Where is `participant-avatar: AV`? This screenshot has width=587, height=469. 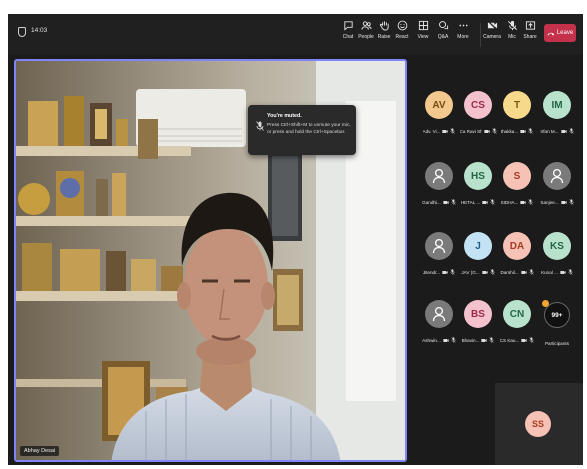
participant-avatar: AV is located at coordinates (439, 105).